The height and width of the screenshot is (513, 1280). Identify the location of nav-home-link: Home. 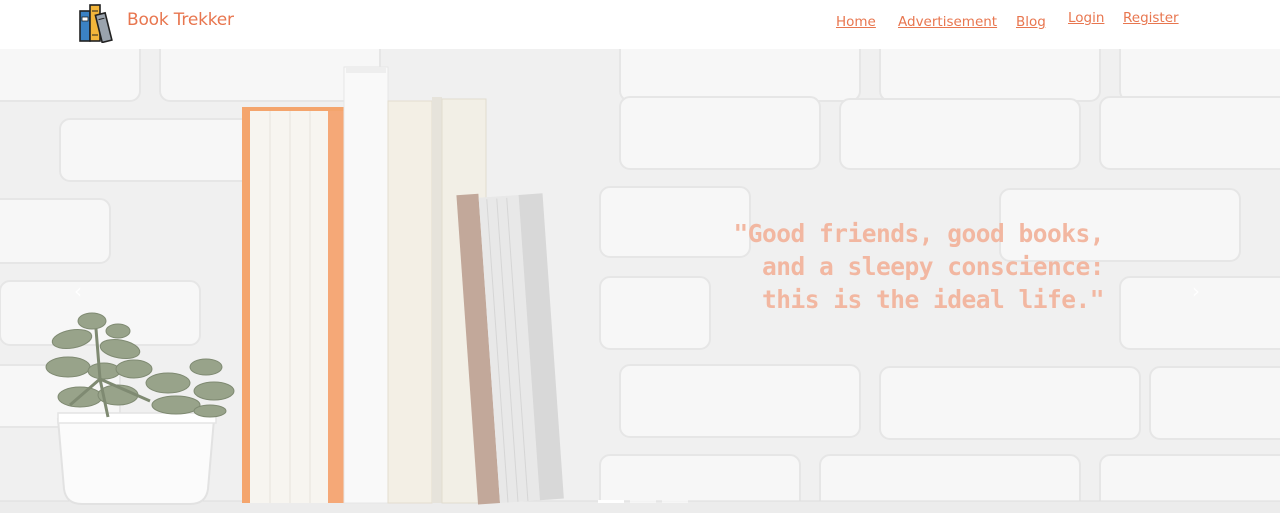
(856, 22).